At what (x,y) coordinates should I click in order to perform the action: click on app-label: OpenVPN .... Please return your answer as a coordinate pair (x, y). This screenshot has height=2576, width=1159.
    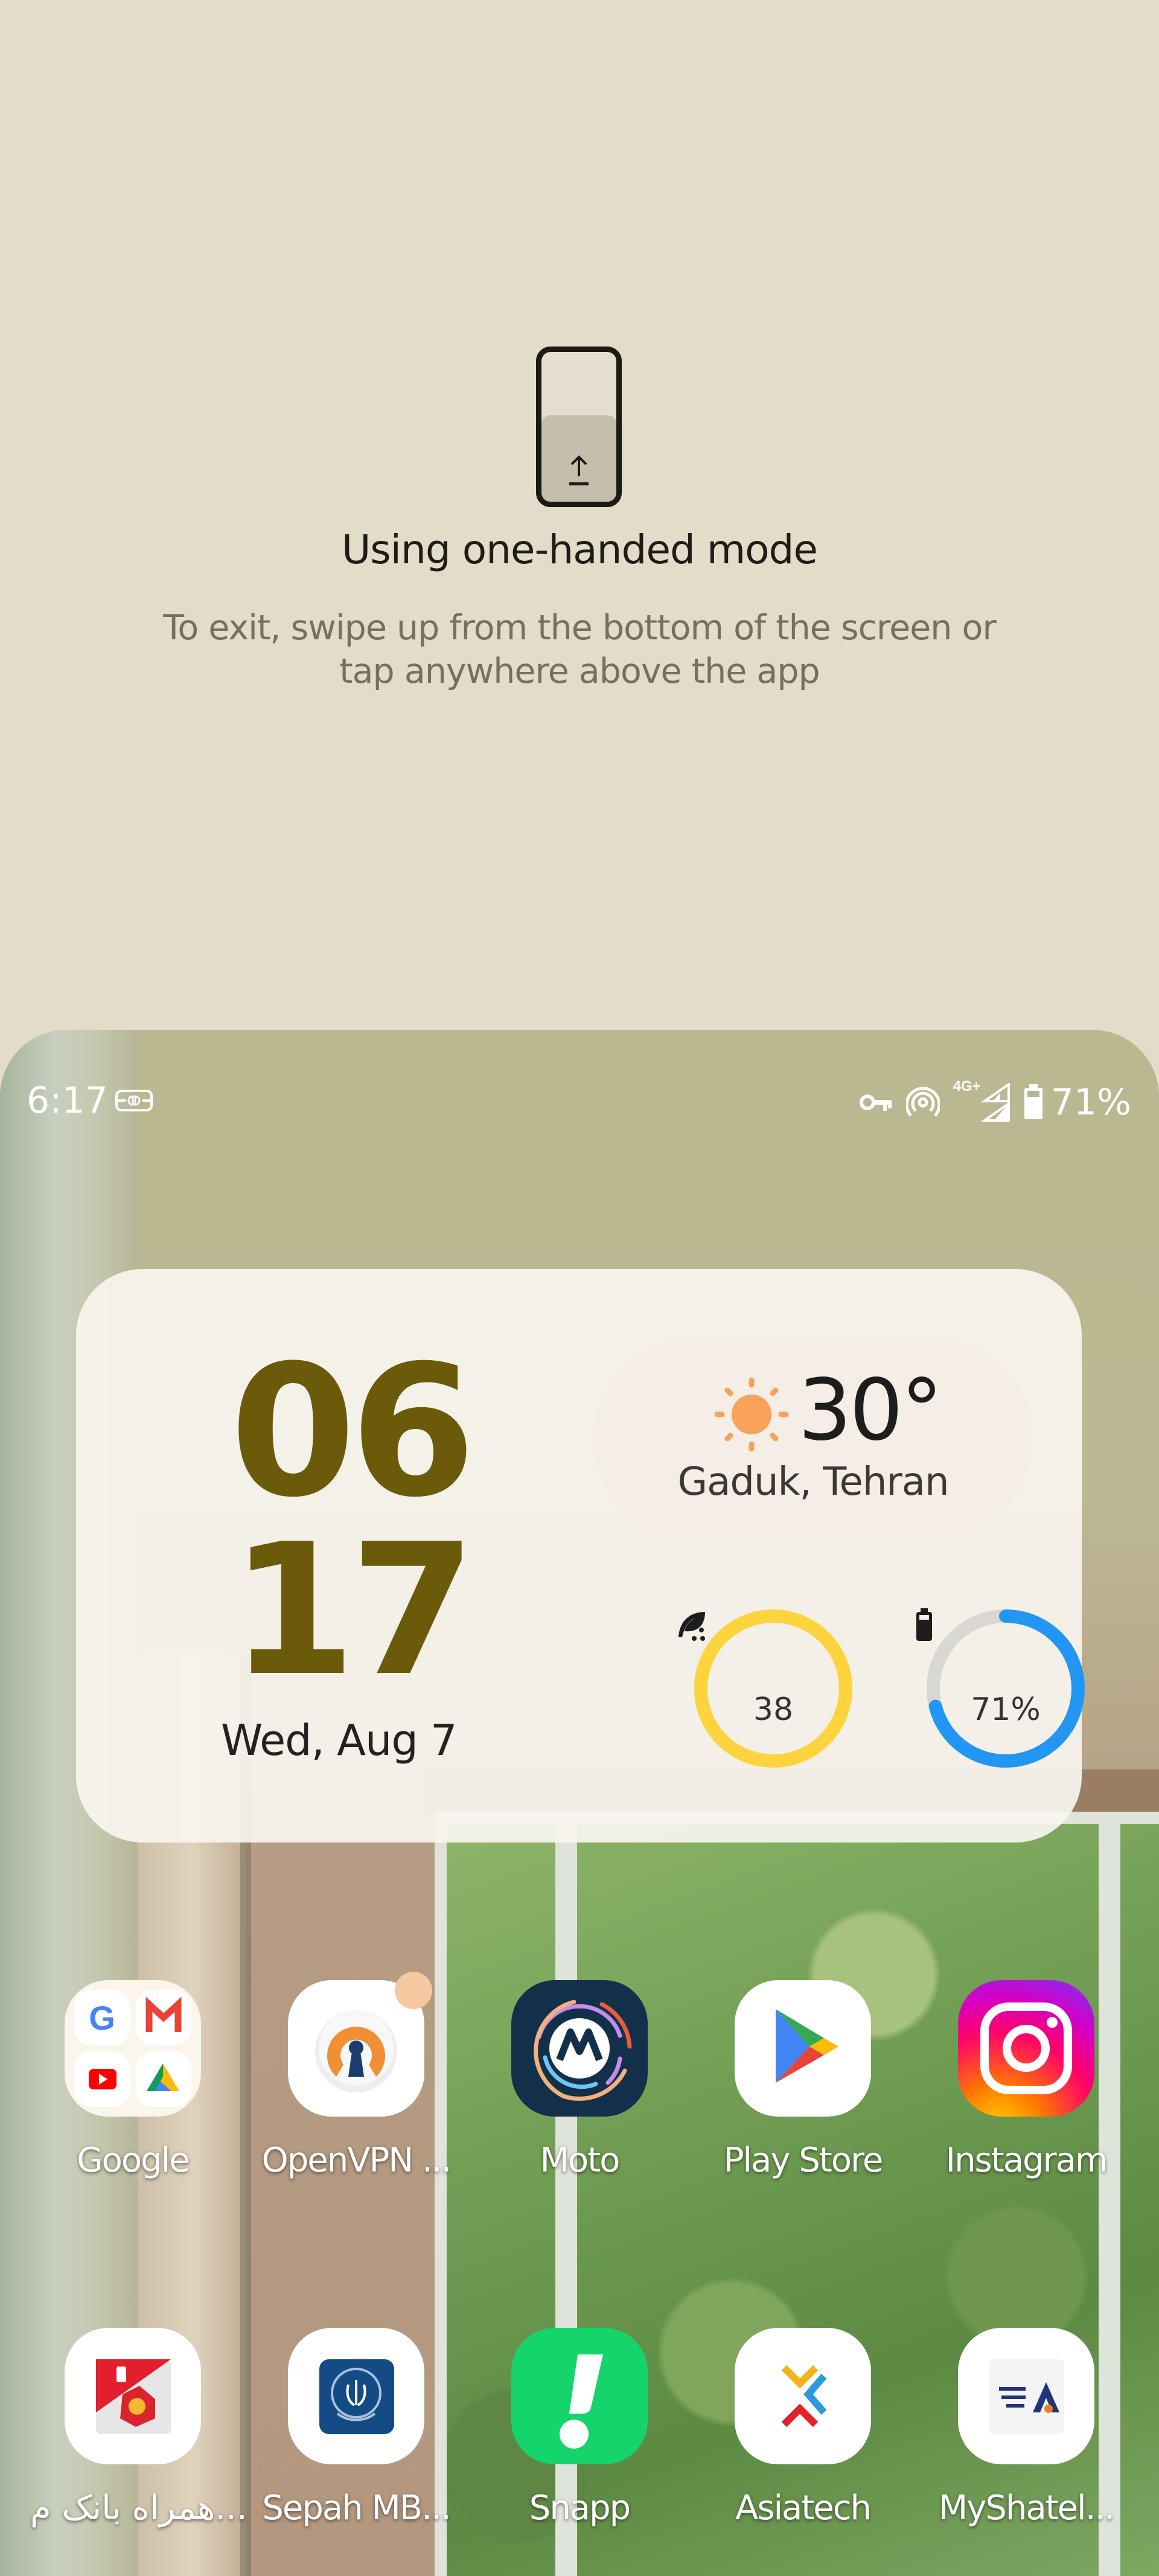
    Looking at the image, I should click on (356, 2161).